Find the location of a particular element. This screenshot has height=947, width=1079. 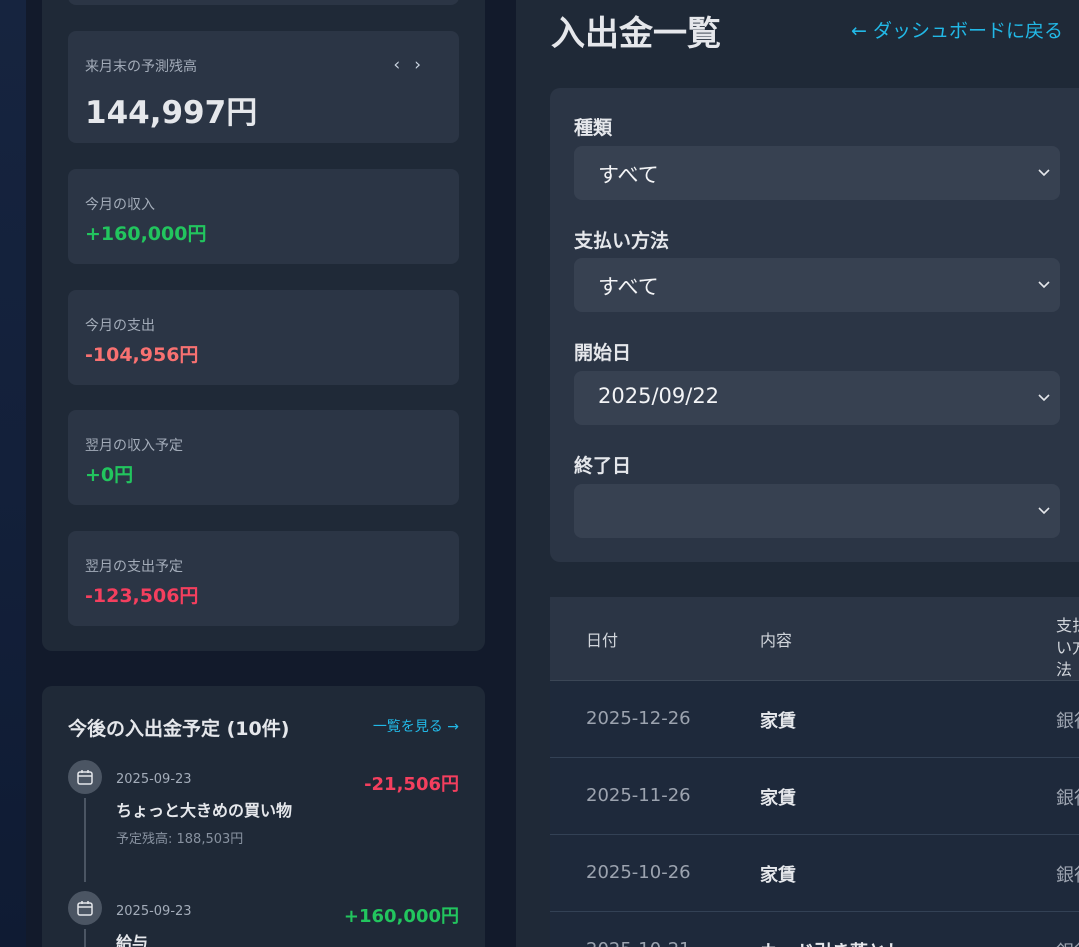

stat-value: +160,000円 is located at coordinates (146, 234).